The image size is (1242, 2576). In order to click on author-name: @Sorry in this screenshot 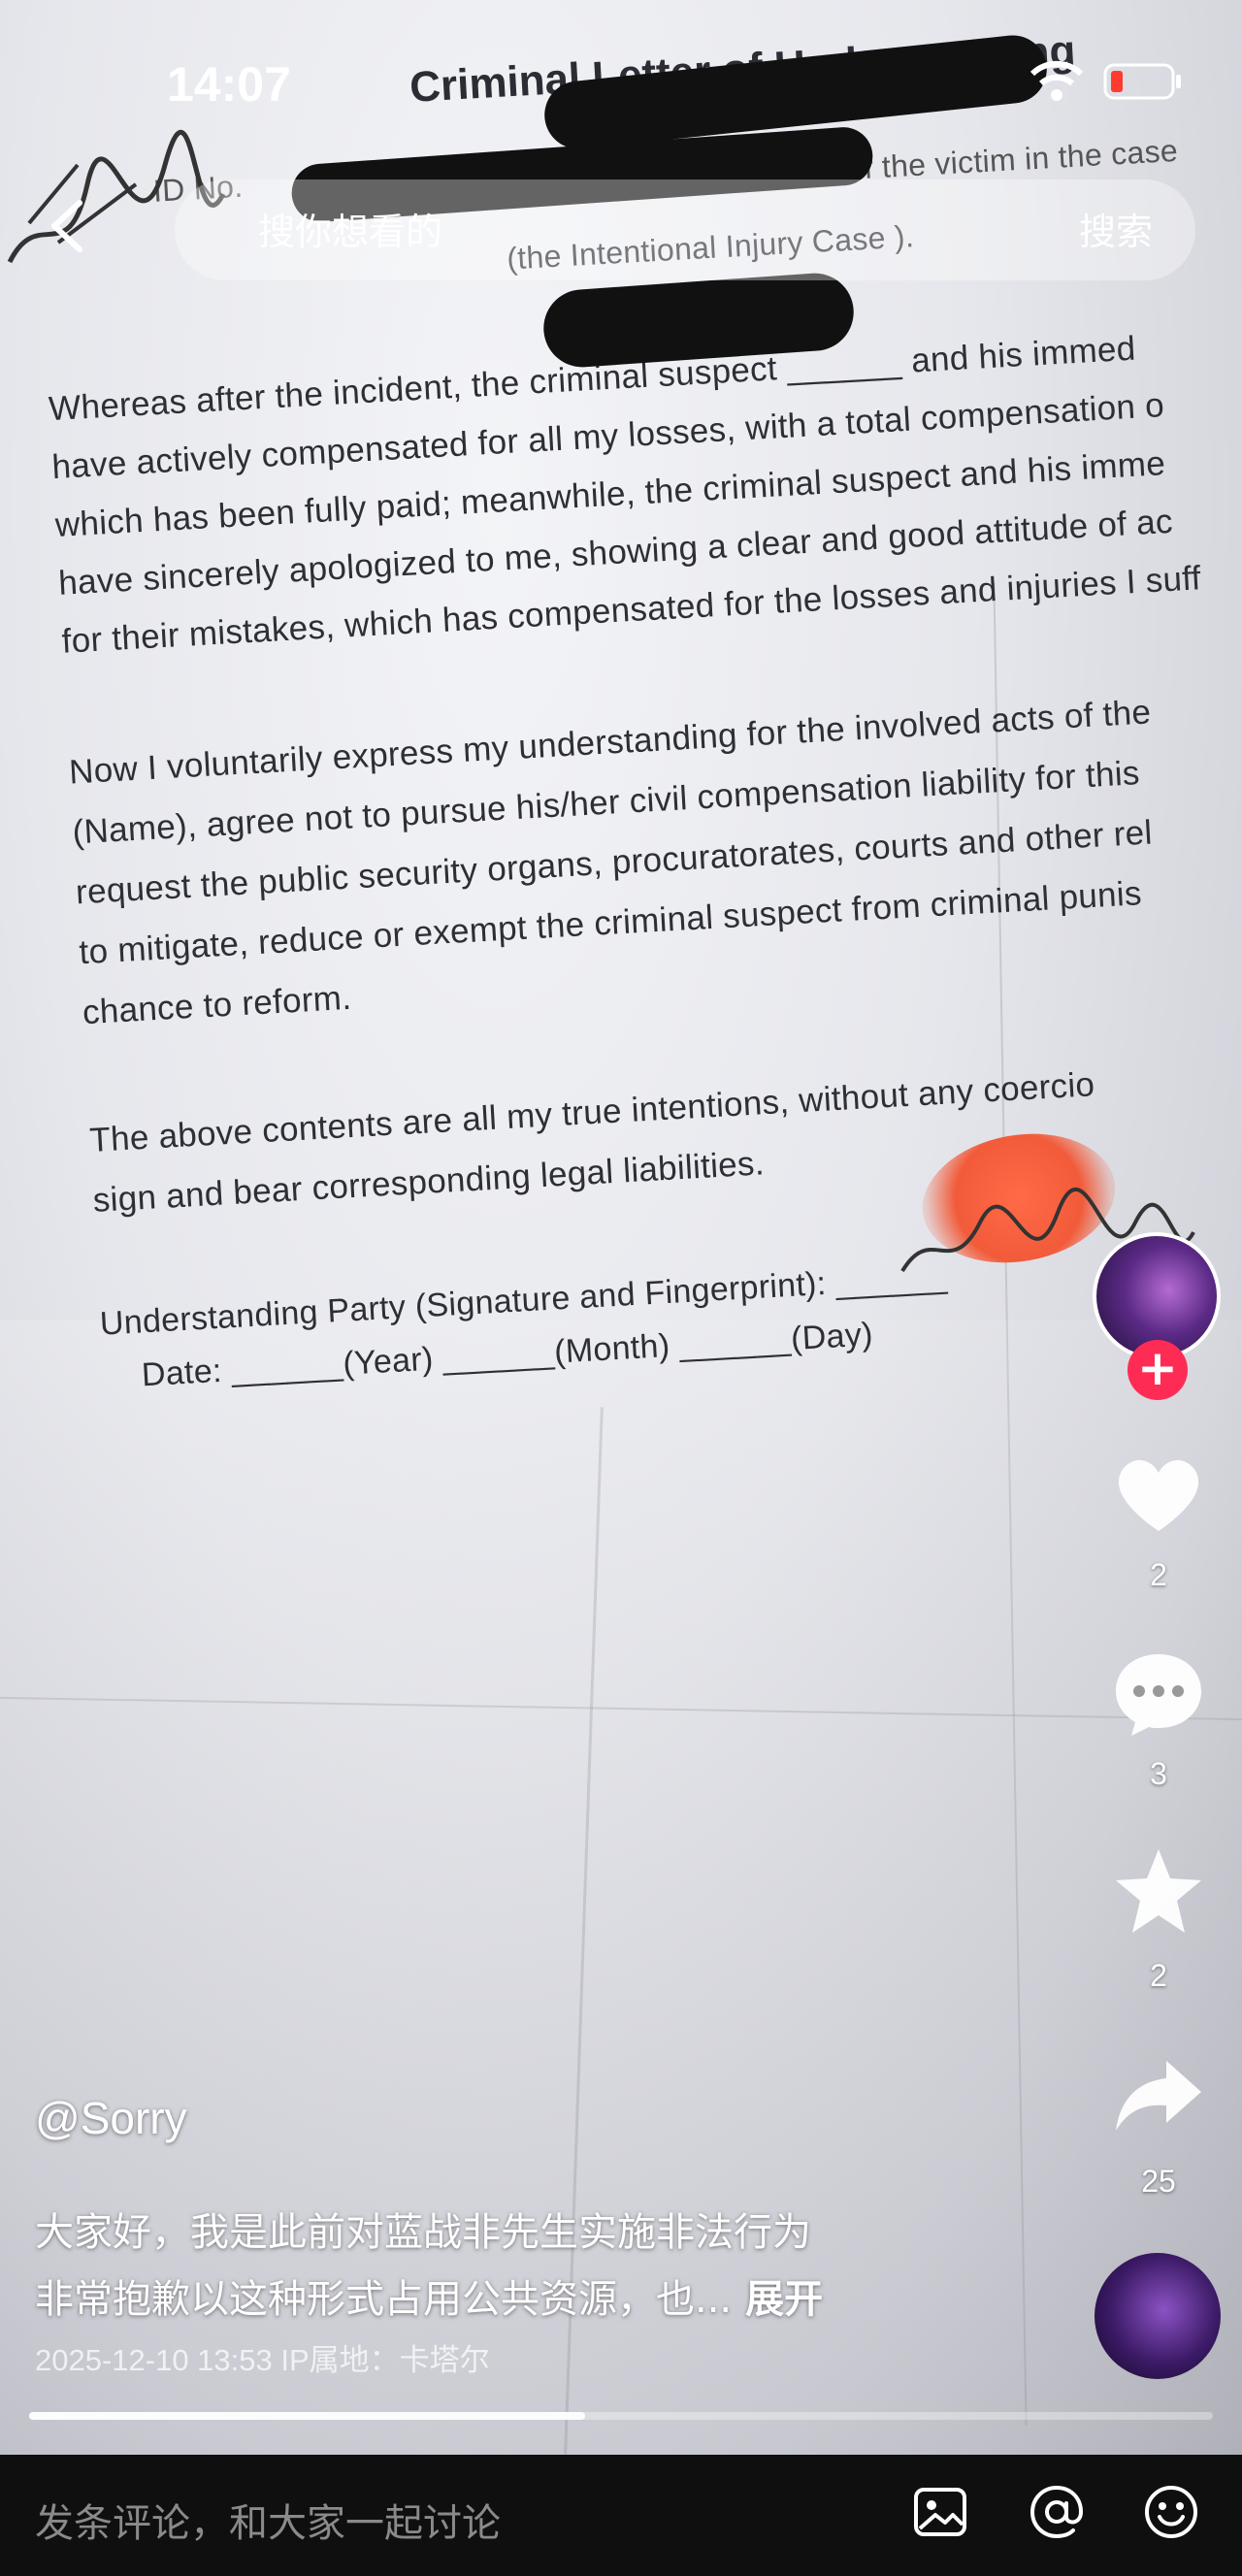, I will do `click(111, 2118)`.